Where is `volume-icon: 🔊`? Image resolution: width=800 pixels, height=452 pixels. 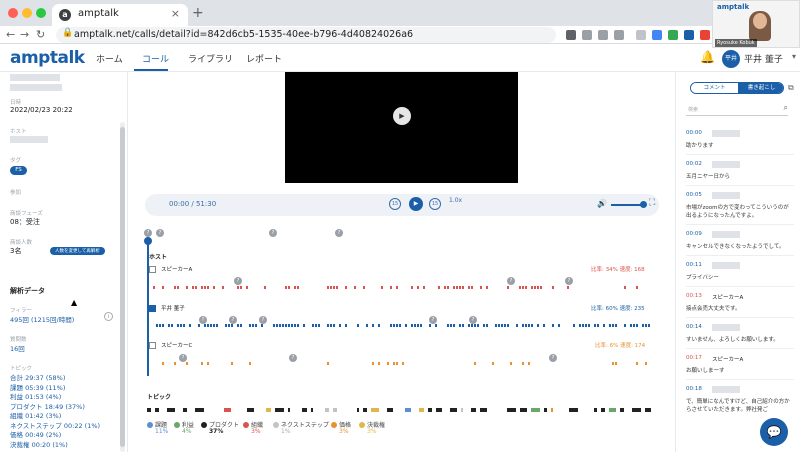 volume-icon: 🔊 is located at coordinates (602, 203).